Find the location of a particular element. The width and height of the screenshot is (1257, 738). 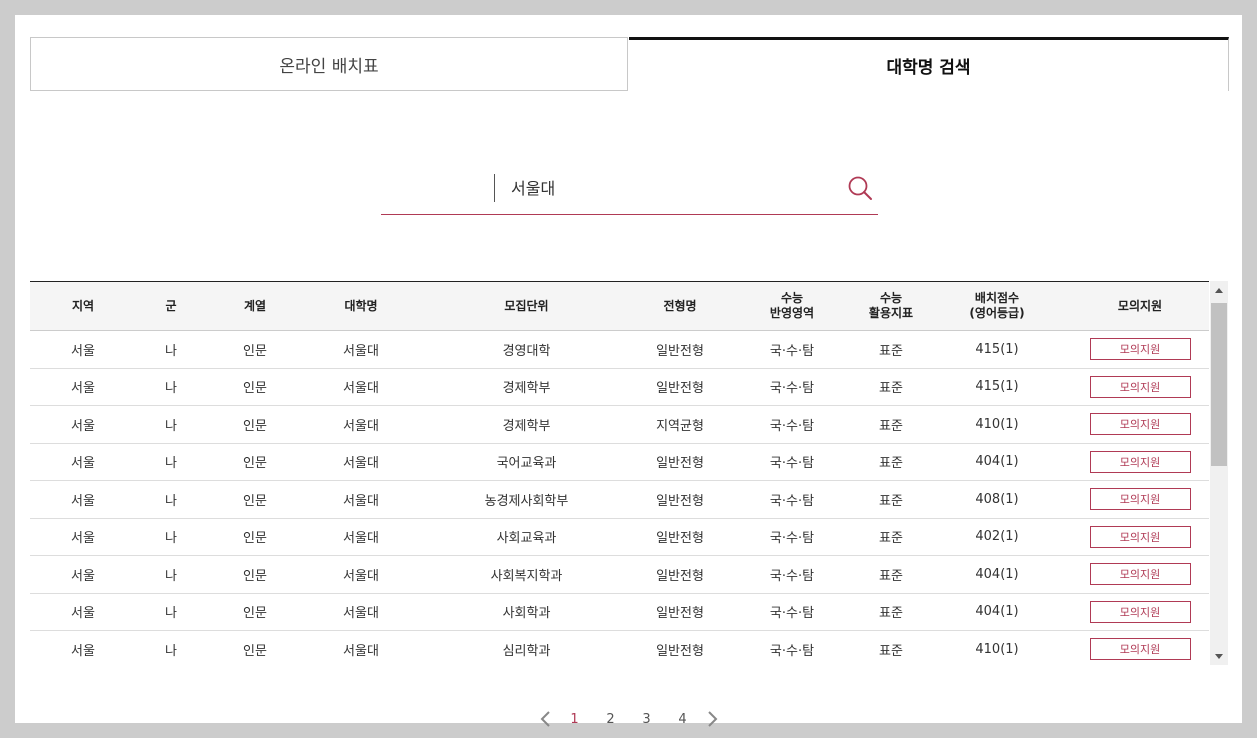

table-row: 서울 나 인문 서울대 사회교육과 일반전형 국·수·탐 표준 402(1) 모의지원 is located at coordinates (619, 537).